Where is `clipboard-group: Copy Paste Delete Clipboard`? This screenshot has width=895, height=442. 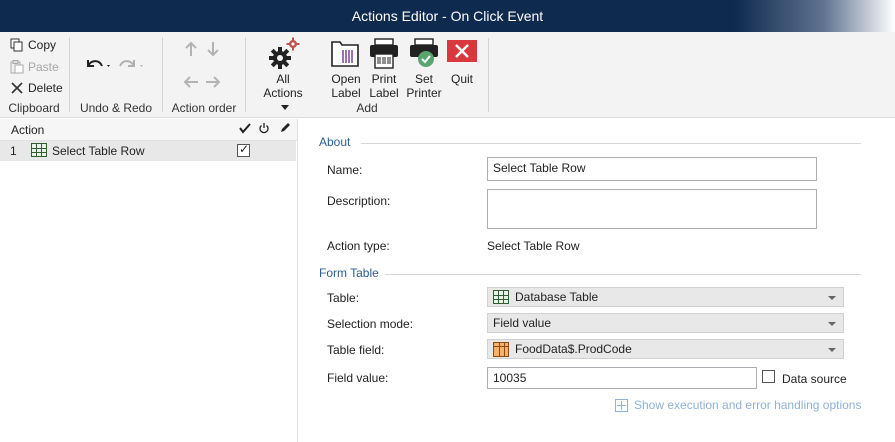 clipboard-group: Copy Paste Delete Clipboard is located at coordinates (34, 75).